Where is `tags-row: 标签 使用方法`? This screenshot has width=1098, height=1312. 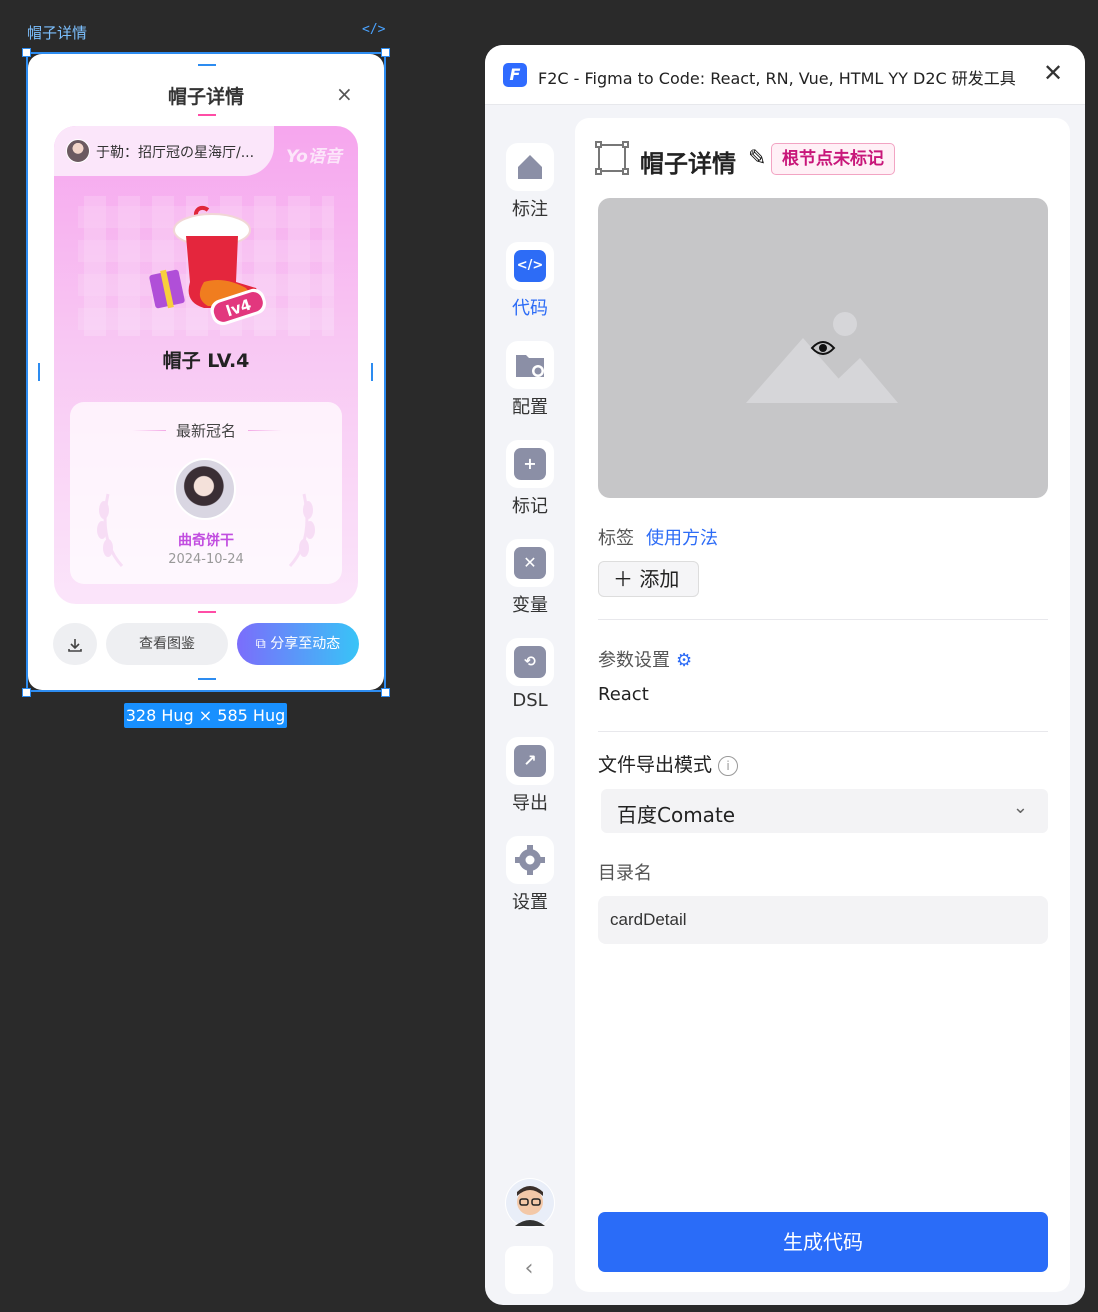 tags-row: 标签 使用方法 is located at coordinates (658, 537).